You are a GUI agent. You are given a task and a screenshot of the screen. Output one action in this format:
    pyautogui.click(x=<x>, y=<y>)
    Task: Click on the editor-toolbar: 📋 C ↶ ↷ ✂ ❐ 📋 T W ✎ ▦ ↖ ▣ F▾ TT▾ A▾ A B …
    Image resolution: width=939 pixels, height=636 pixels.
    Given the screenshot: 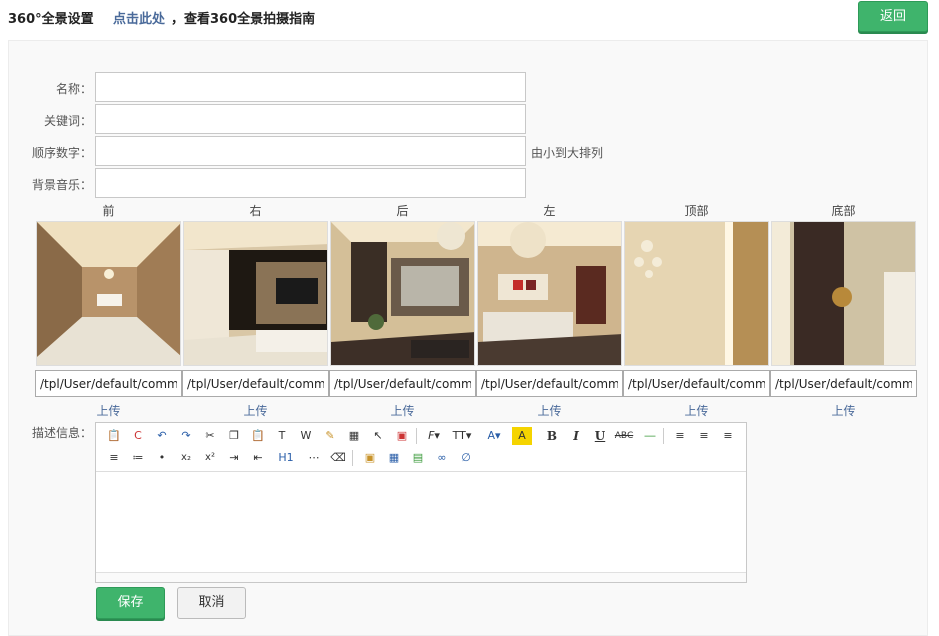 What is the action you would take?
    pyautogui.click(x=421, y=447)
    